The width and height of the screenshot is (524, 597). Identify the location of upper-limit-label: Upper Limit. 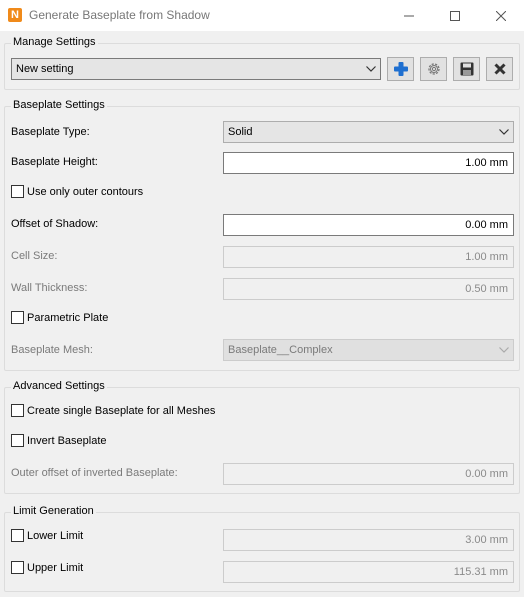
(55, 567).